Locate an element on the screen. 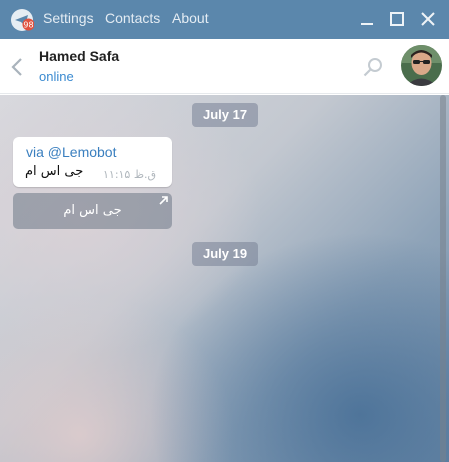 Image resolution: width=449 pixels, height=462 pixels. chat-header: Hamed Safa online is located at coordinates (224, 66).